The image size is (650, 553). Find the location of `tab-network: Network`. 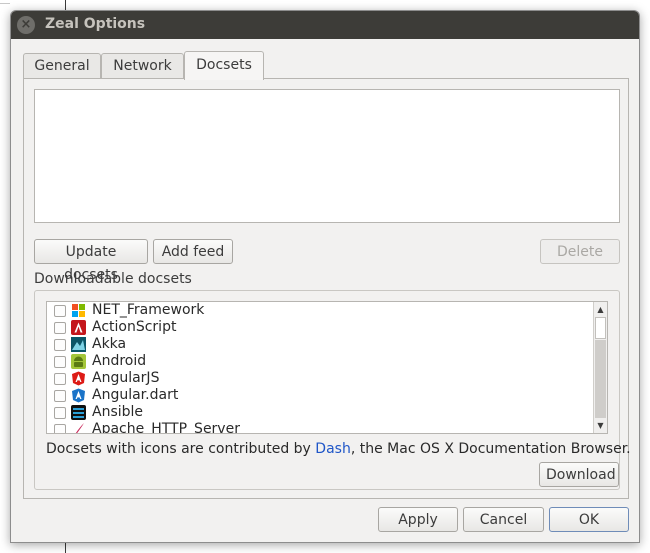

tab-network: Network is located at coordinates (142, 66).